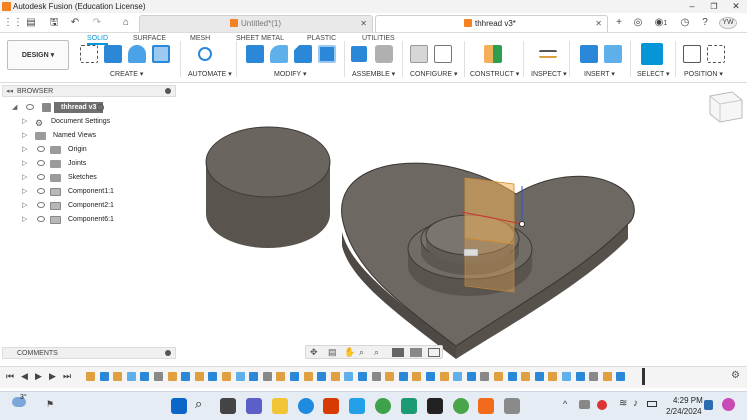 The width and height of the screenshot is (747, 420). Describe the element at coordinates (88, 177) in the screenshot. I see `browser-item-sketches: ▷ Sketches` at that location.